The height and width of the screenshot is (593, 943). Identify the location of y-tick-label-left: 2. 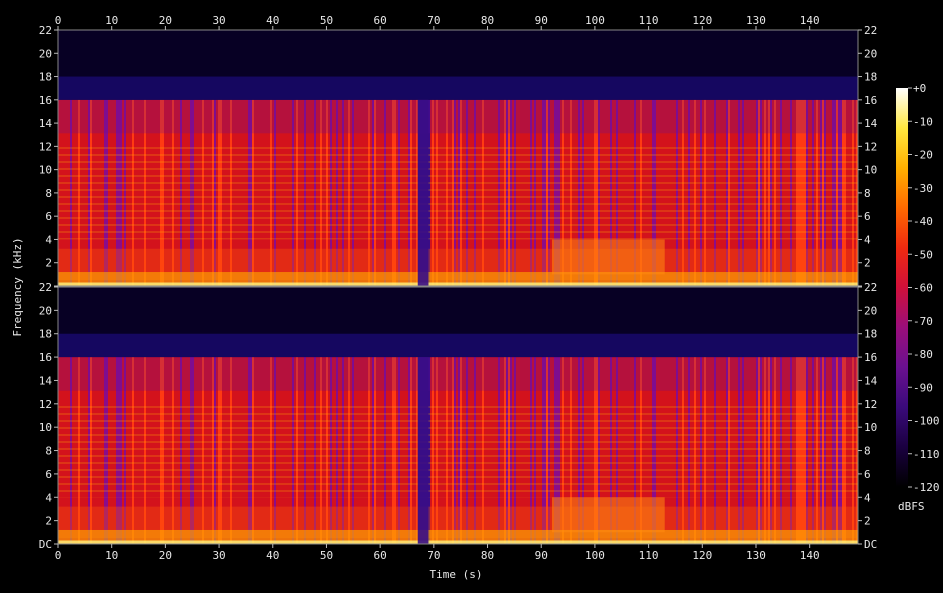
(48, 263).